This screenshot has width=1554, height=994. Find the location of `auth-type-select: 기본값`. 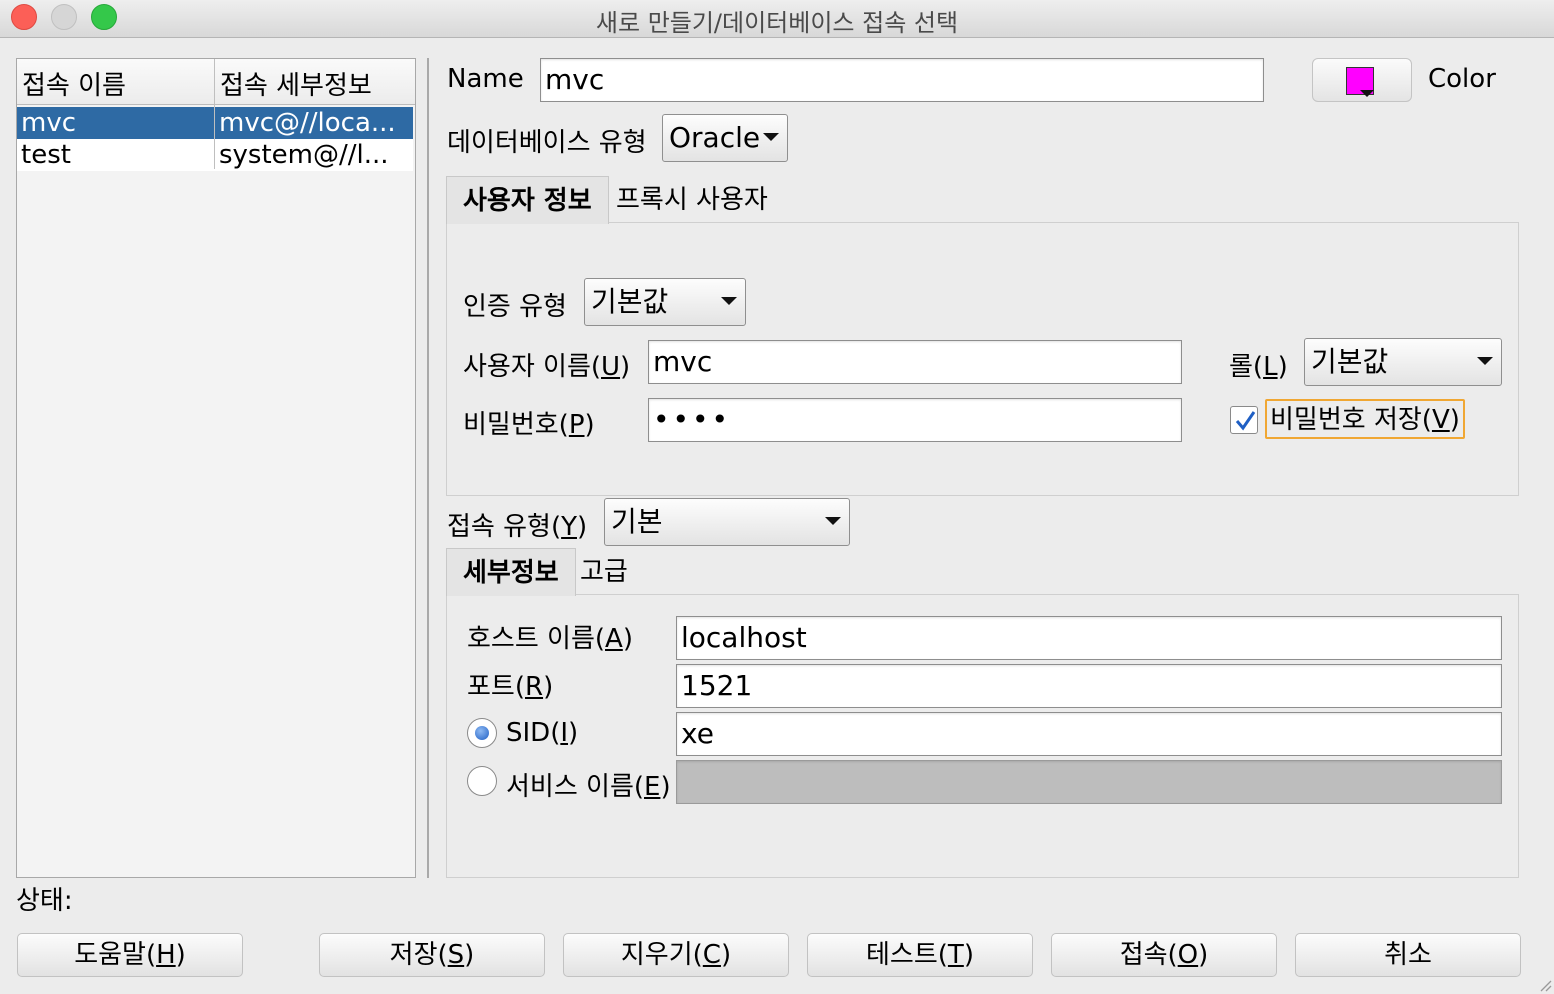

auth-type-select: 기본값 is located at coordinates (665, 302).